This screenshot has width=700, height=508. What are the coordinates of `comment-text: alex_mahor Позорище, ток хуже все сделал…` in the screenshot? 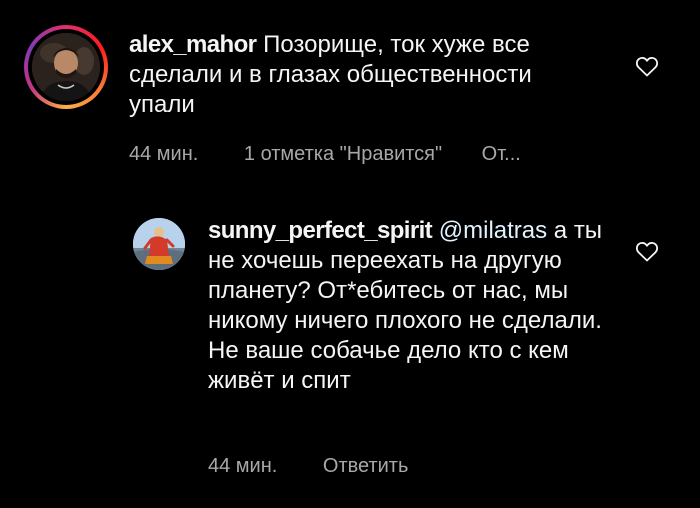 It's located at (364, 75).